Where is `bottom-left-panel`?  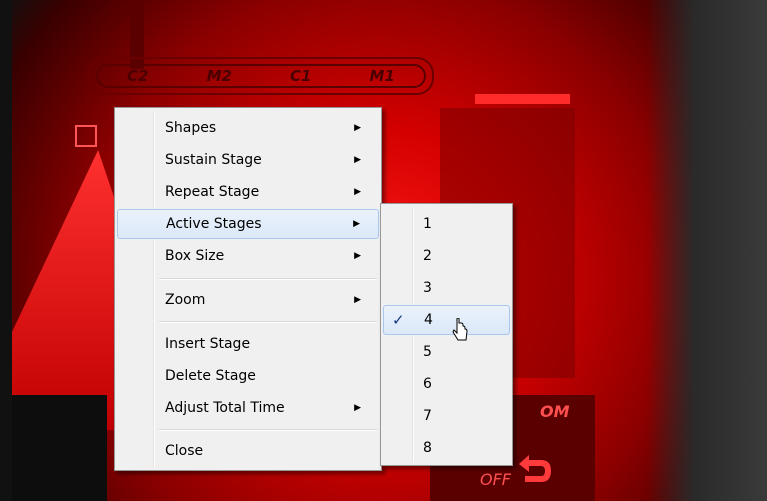
bottom-left-panel is located at coordinates (59, 448).